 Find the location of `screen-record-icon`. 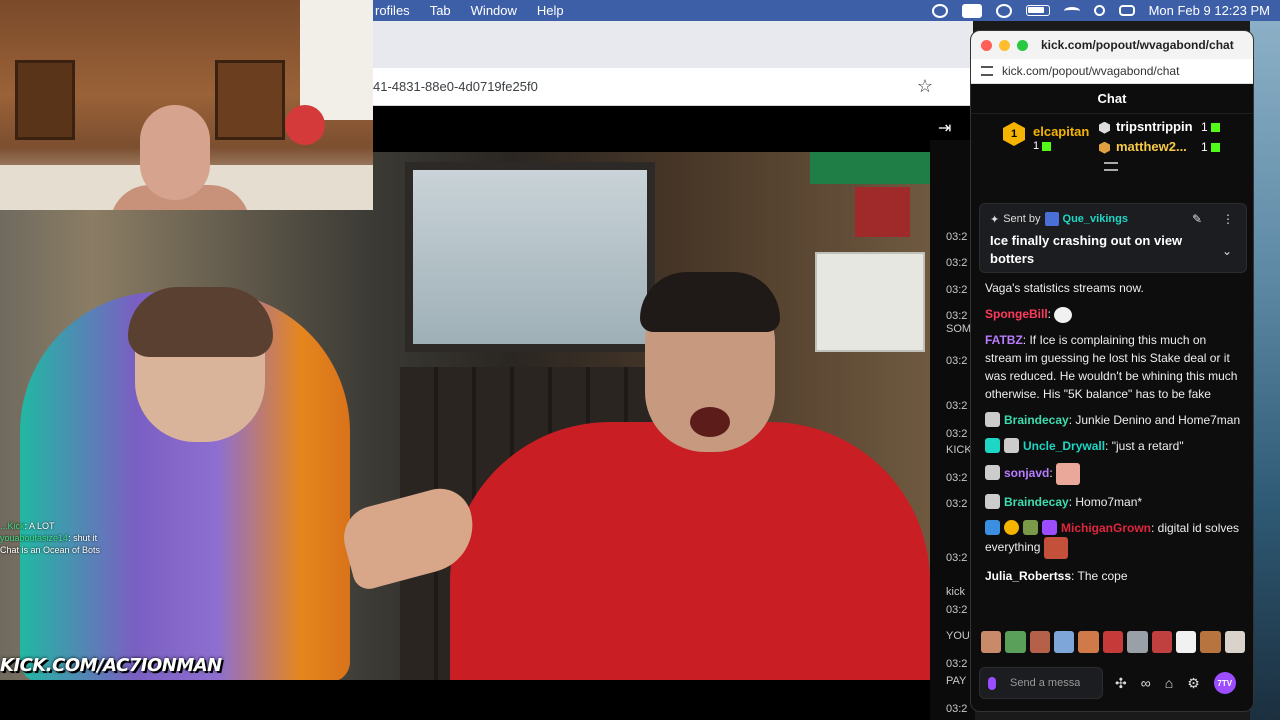

screen-record-icon is located at coordinates (971, 10).